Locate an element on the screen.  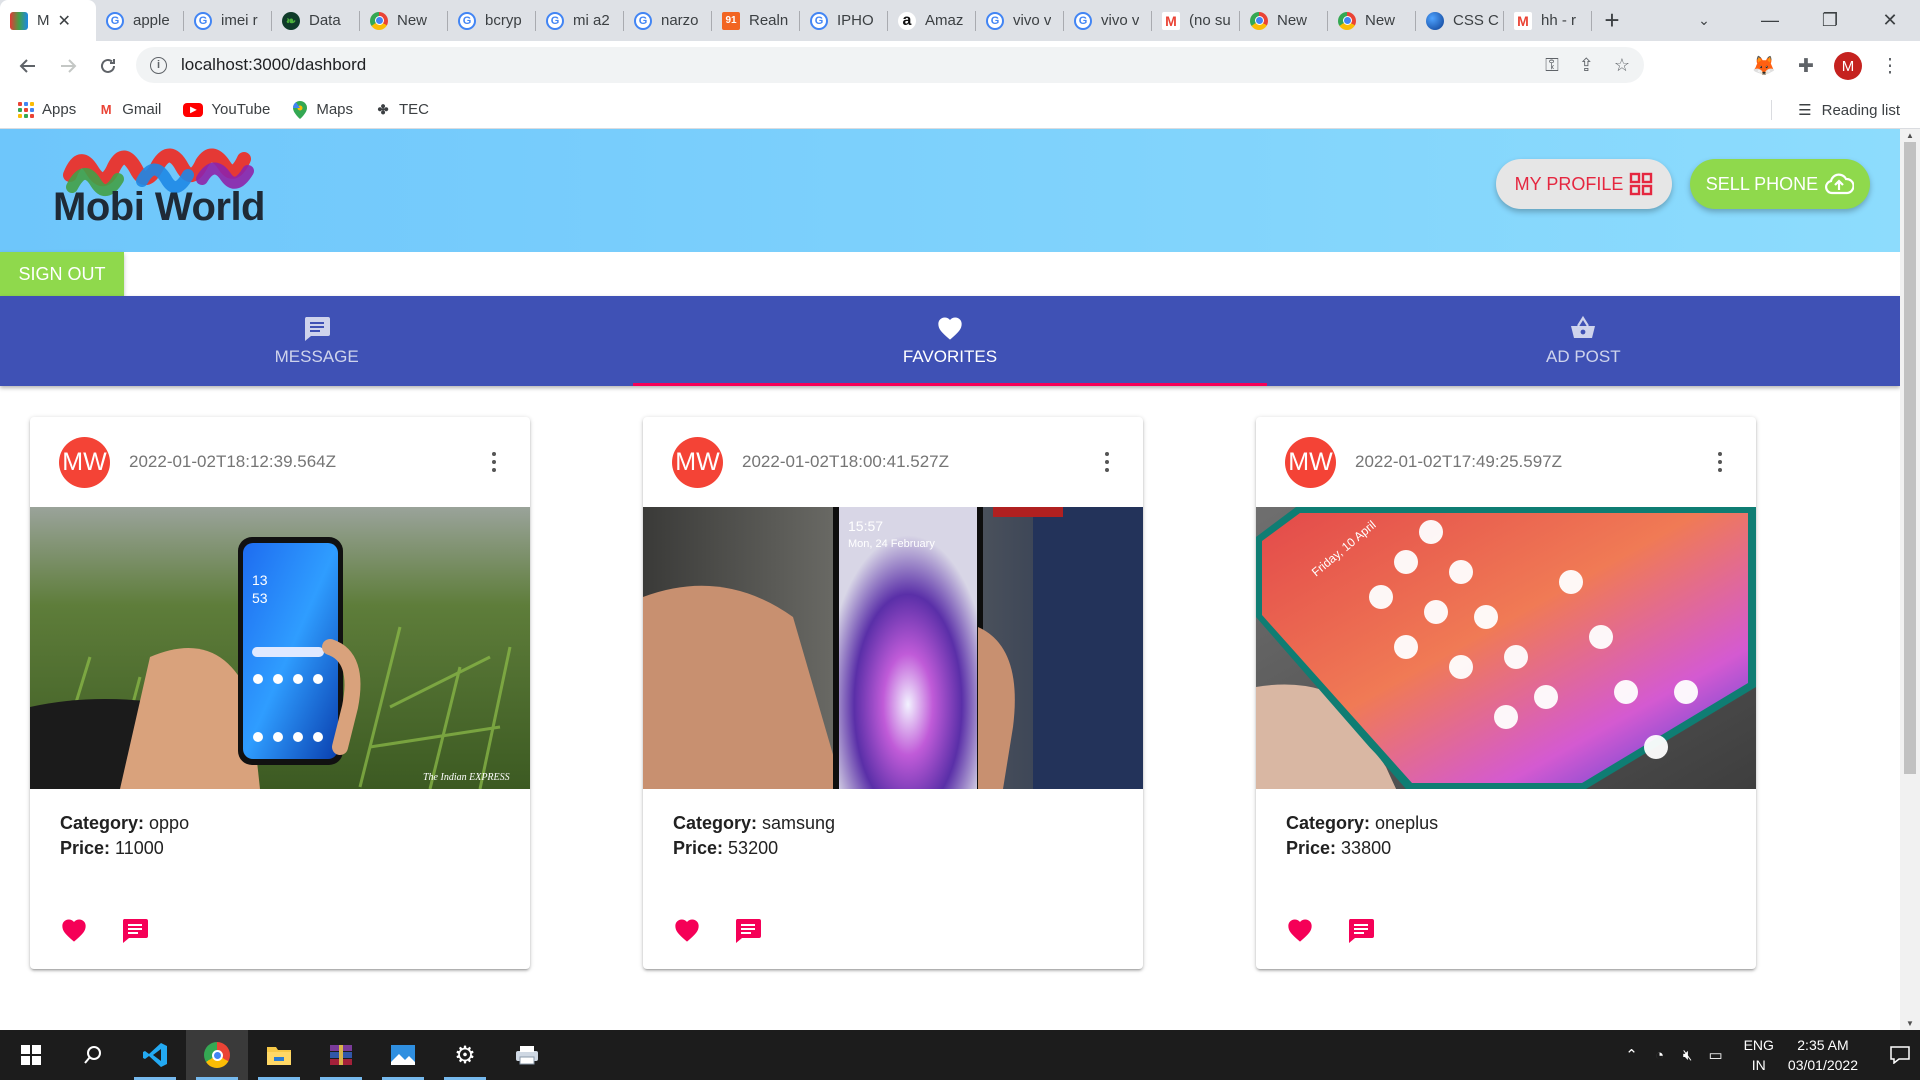
category-value: samsung is located at coordinates (799, 823).